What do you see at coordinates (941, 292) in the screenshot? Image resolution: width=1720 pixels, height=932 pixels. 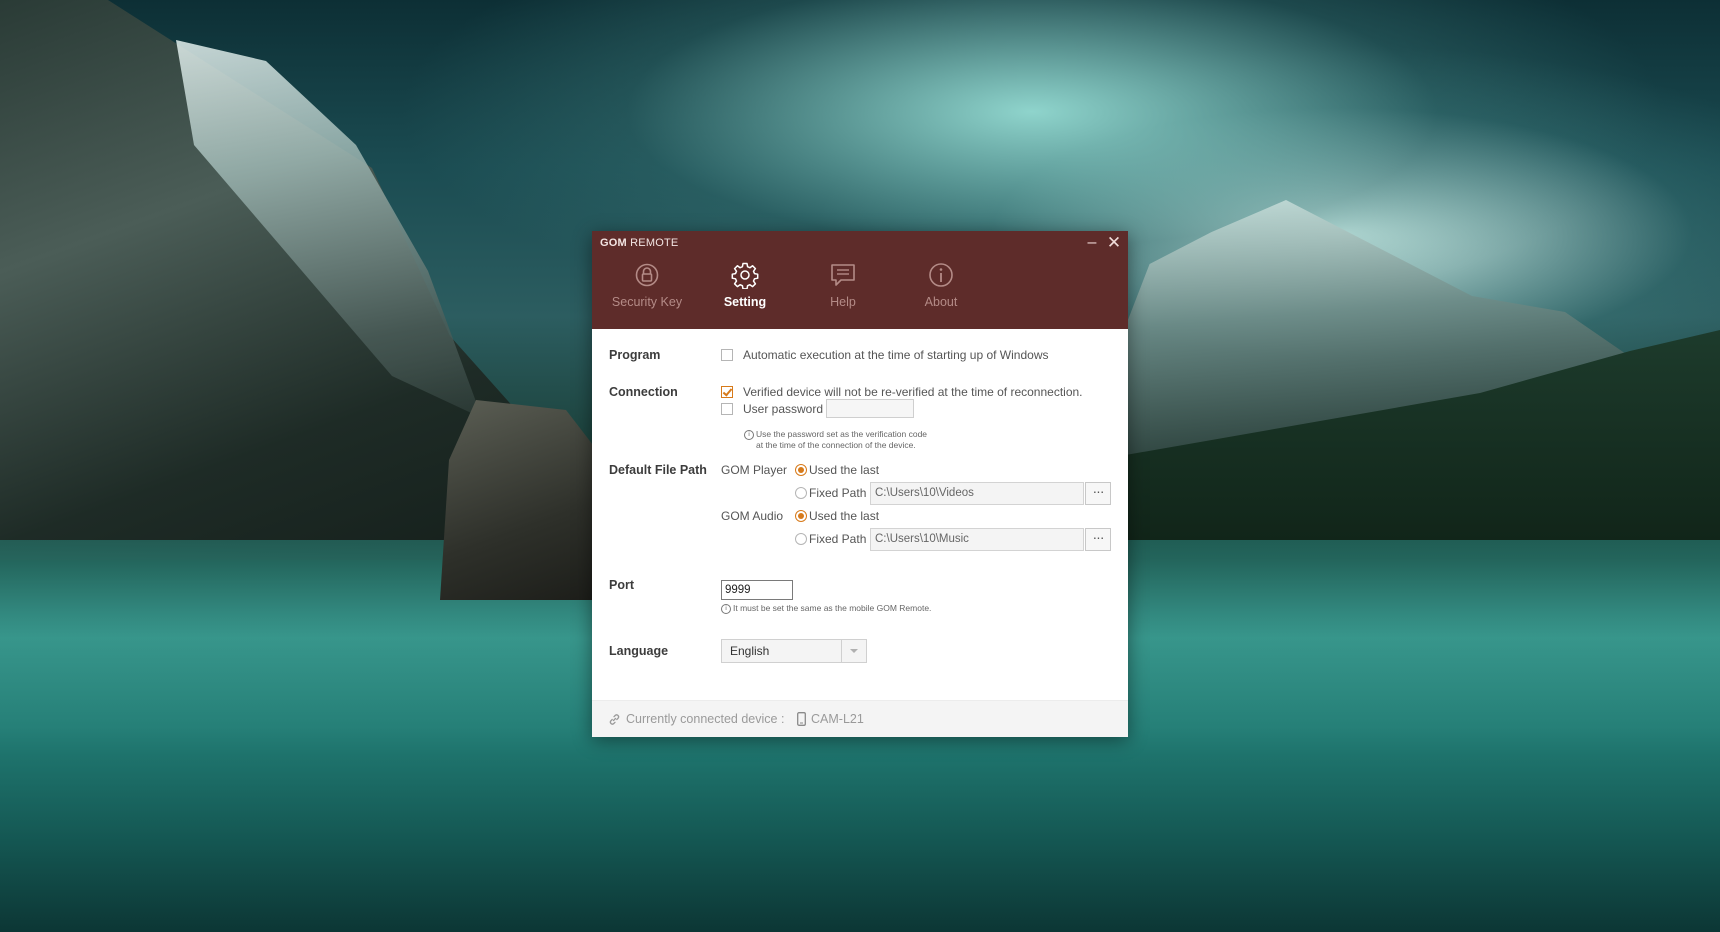 I see `tab-about: About` at bounding box center [941, 292].